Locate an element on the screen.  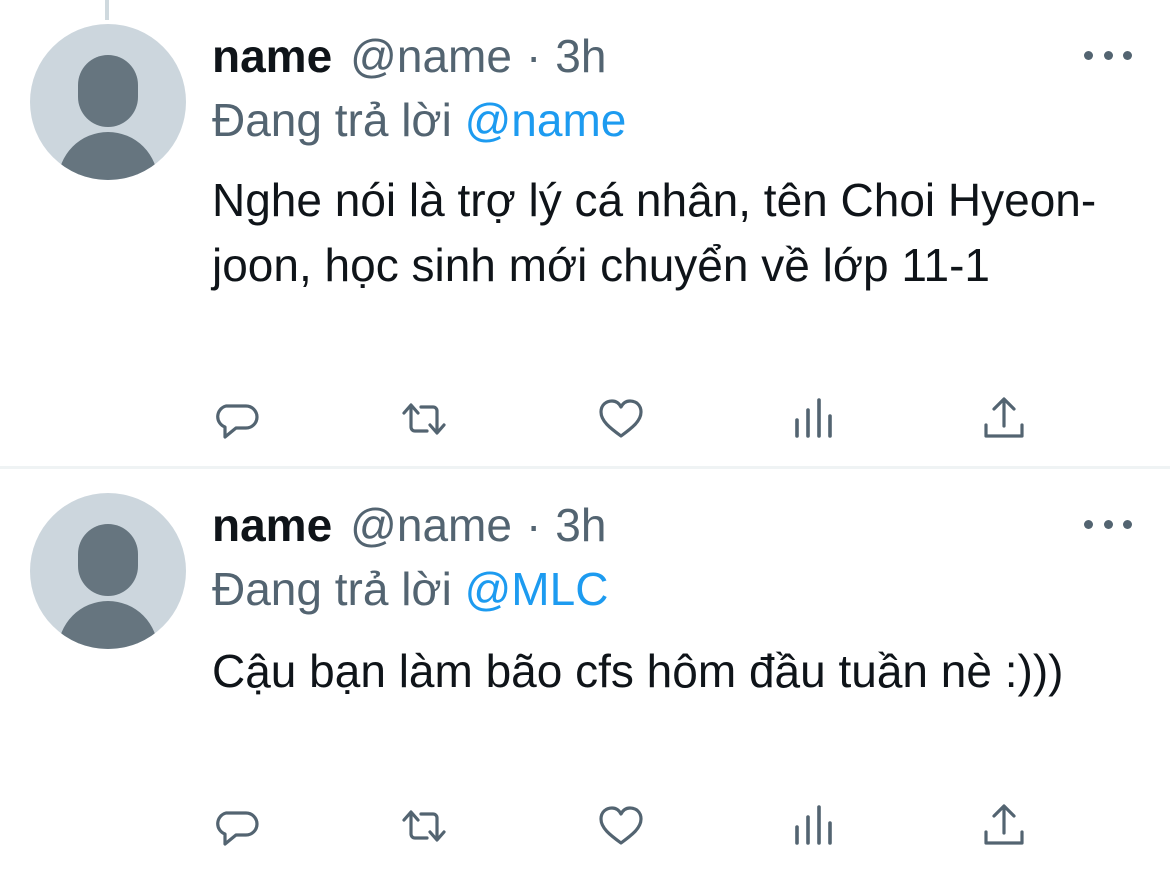
tweet-text: Cậu bạn làm bão cfs hôm đầu tuần nè :))) is located at coordinates (638, 671).